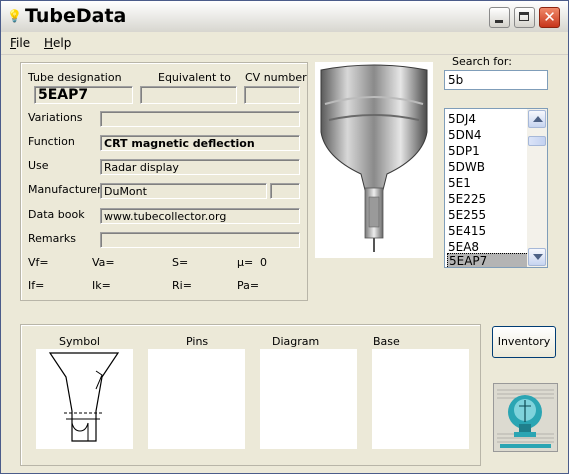 The image size is (569, 474). I want to click on equivalent-field, so click(188, 95).